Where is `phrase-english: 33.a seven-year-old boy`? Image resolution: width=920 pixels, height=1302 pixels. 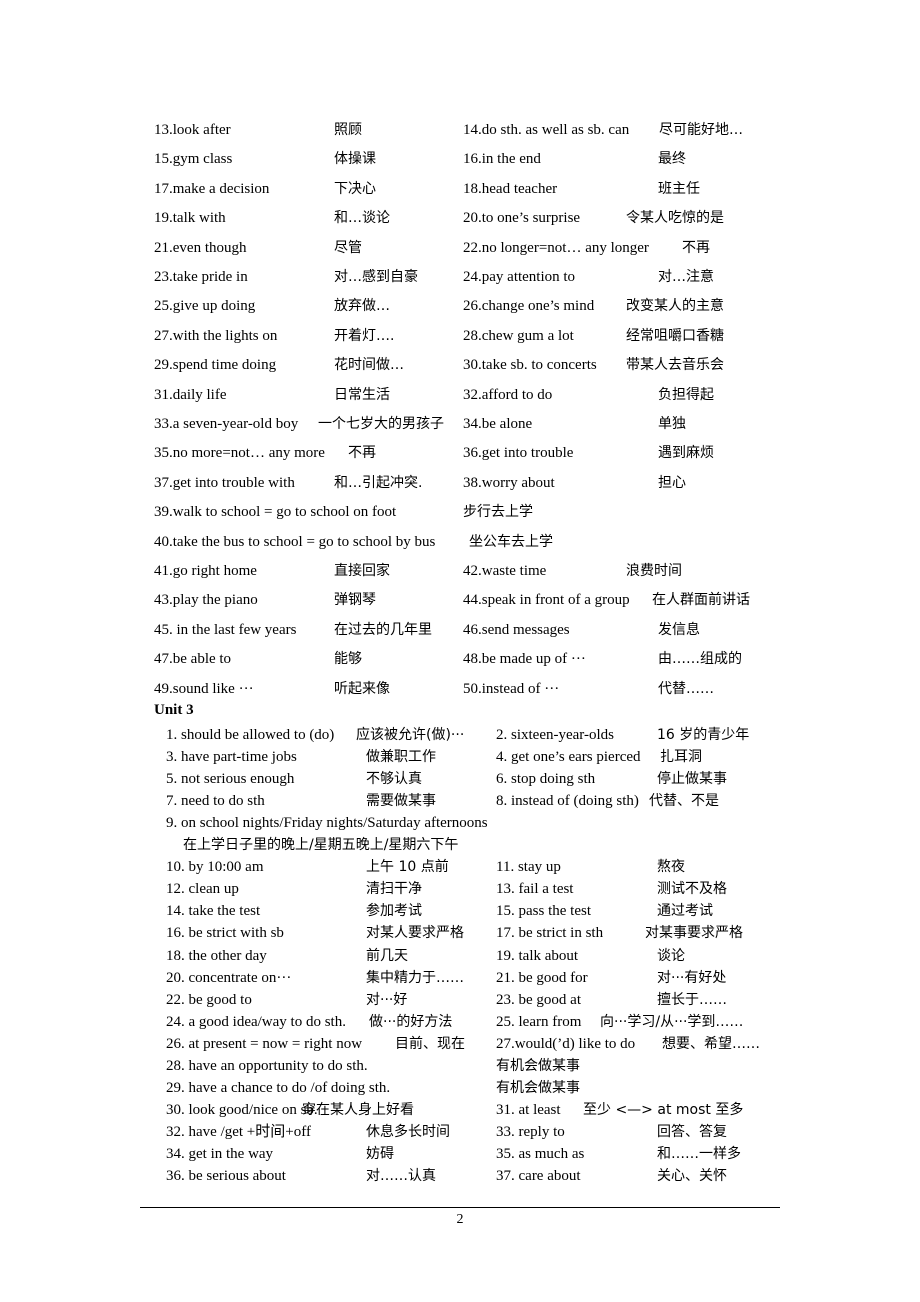
phrase-english: 33.a seven-year-old boy is located at coordinates (226, 424).